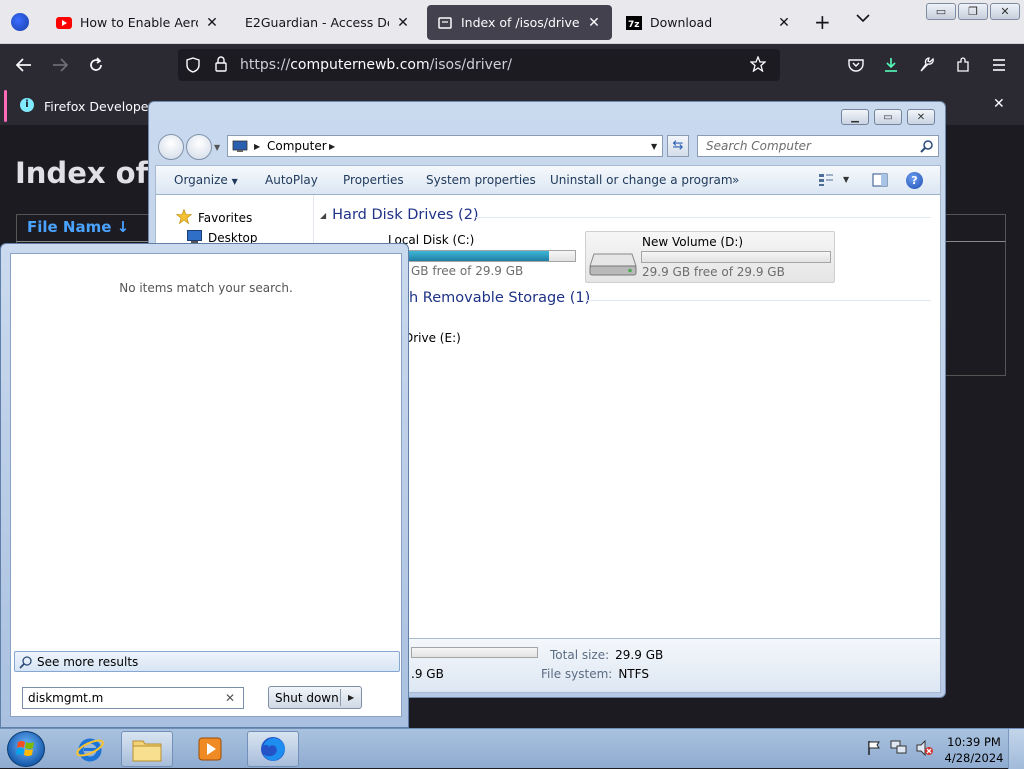  What do you see at coordinates (199, 147) in the screenshot?
I see `explorer-forward-button` at bounding box center [199, 147].